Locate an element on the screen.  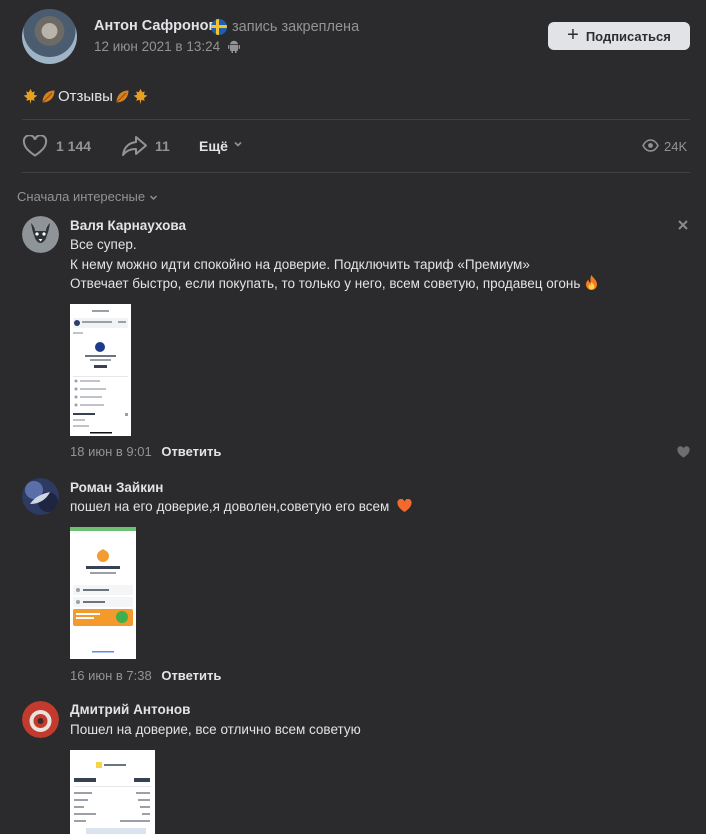
views-count: 24K is located at coordinates (676, 146).